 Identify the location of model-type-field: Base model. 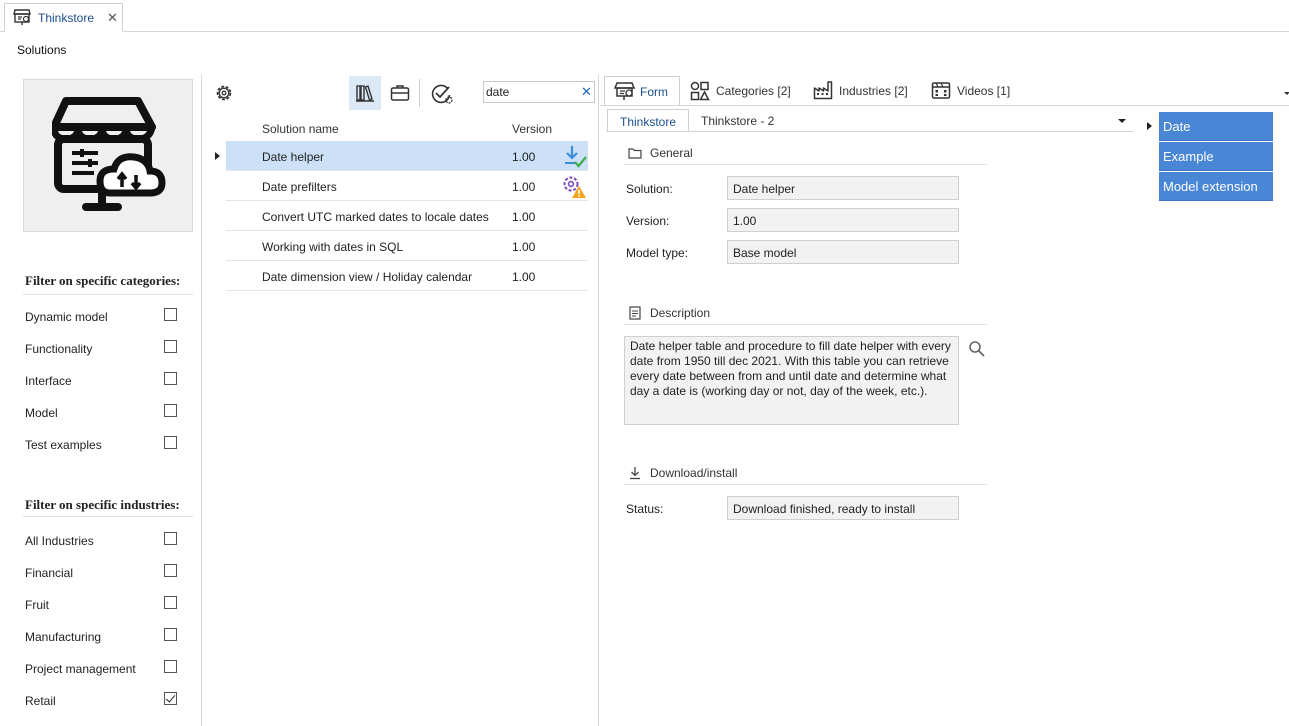
(843, 252).